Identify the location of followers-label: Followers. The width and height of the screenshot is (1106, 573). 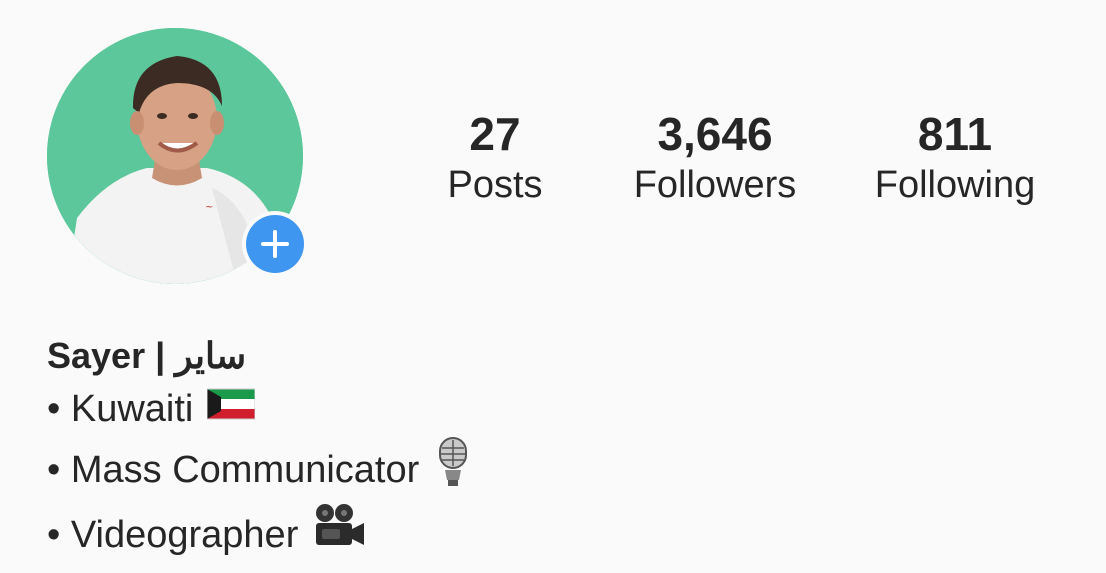
(715, 185).